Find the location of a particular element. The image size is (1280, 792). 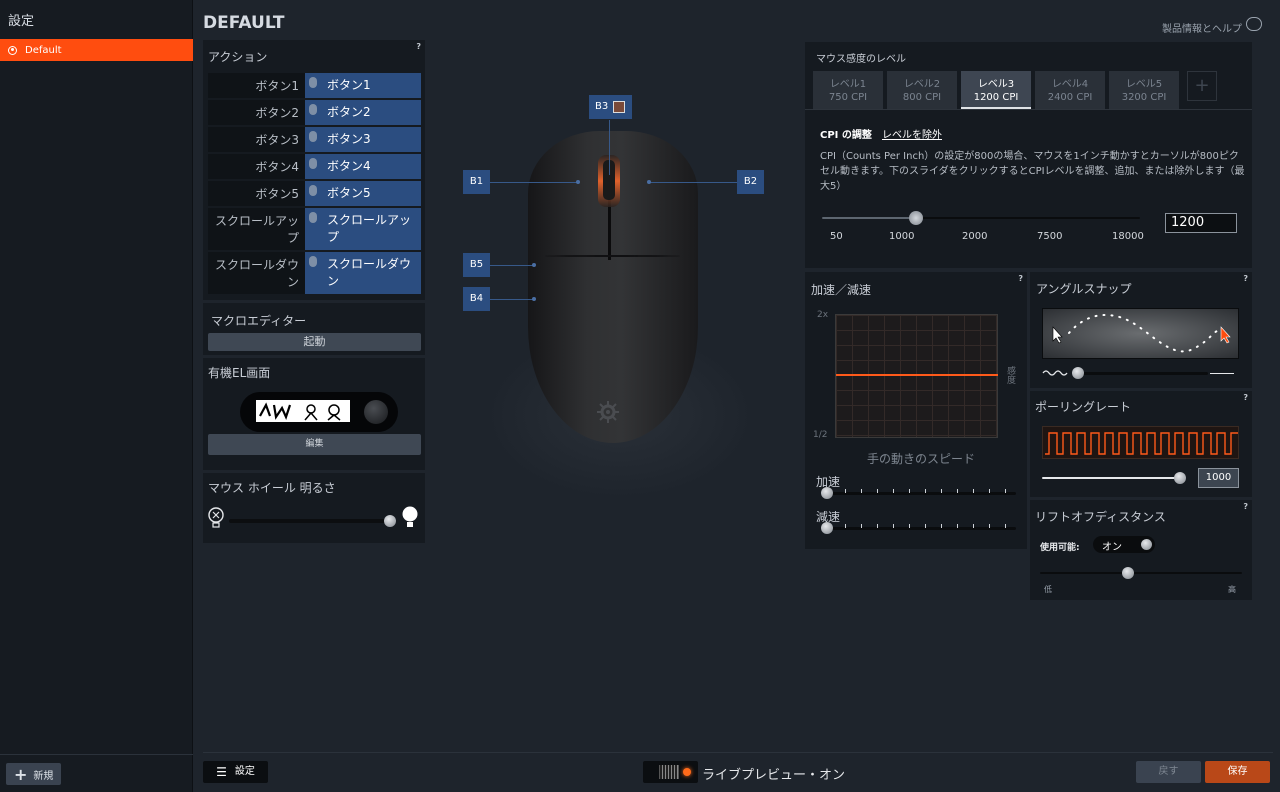

new-profile-button: + 新規 is located at coordinates (34, 774).